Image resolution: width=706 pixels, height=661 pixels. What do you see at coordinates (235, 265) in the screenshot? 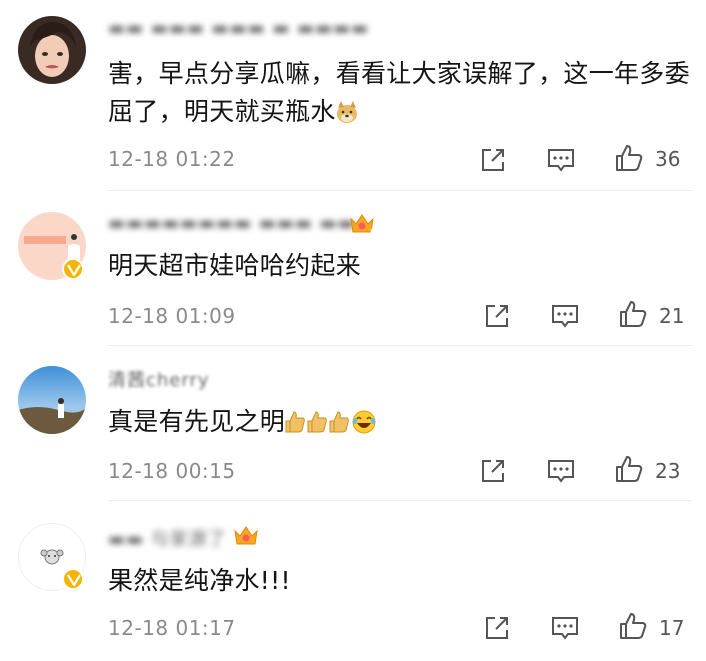
I see `comment-text: 明天超市娃哈哈约起来` at bounding box center [235, 265].